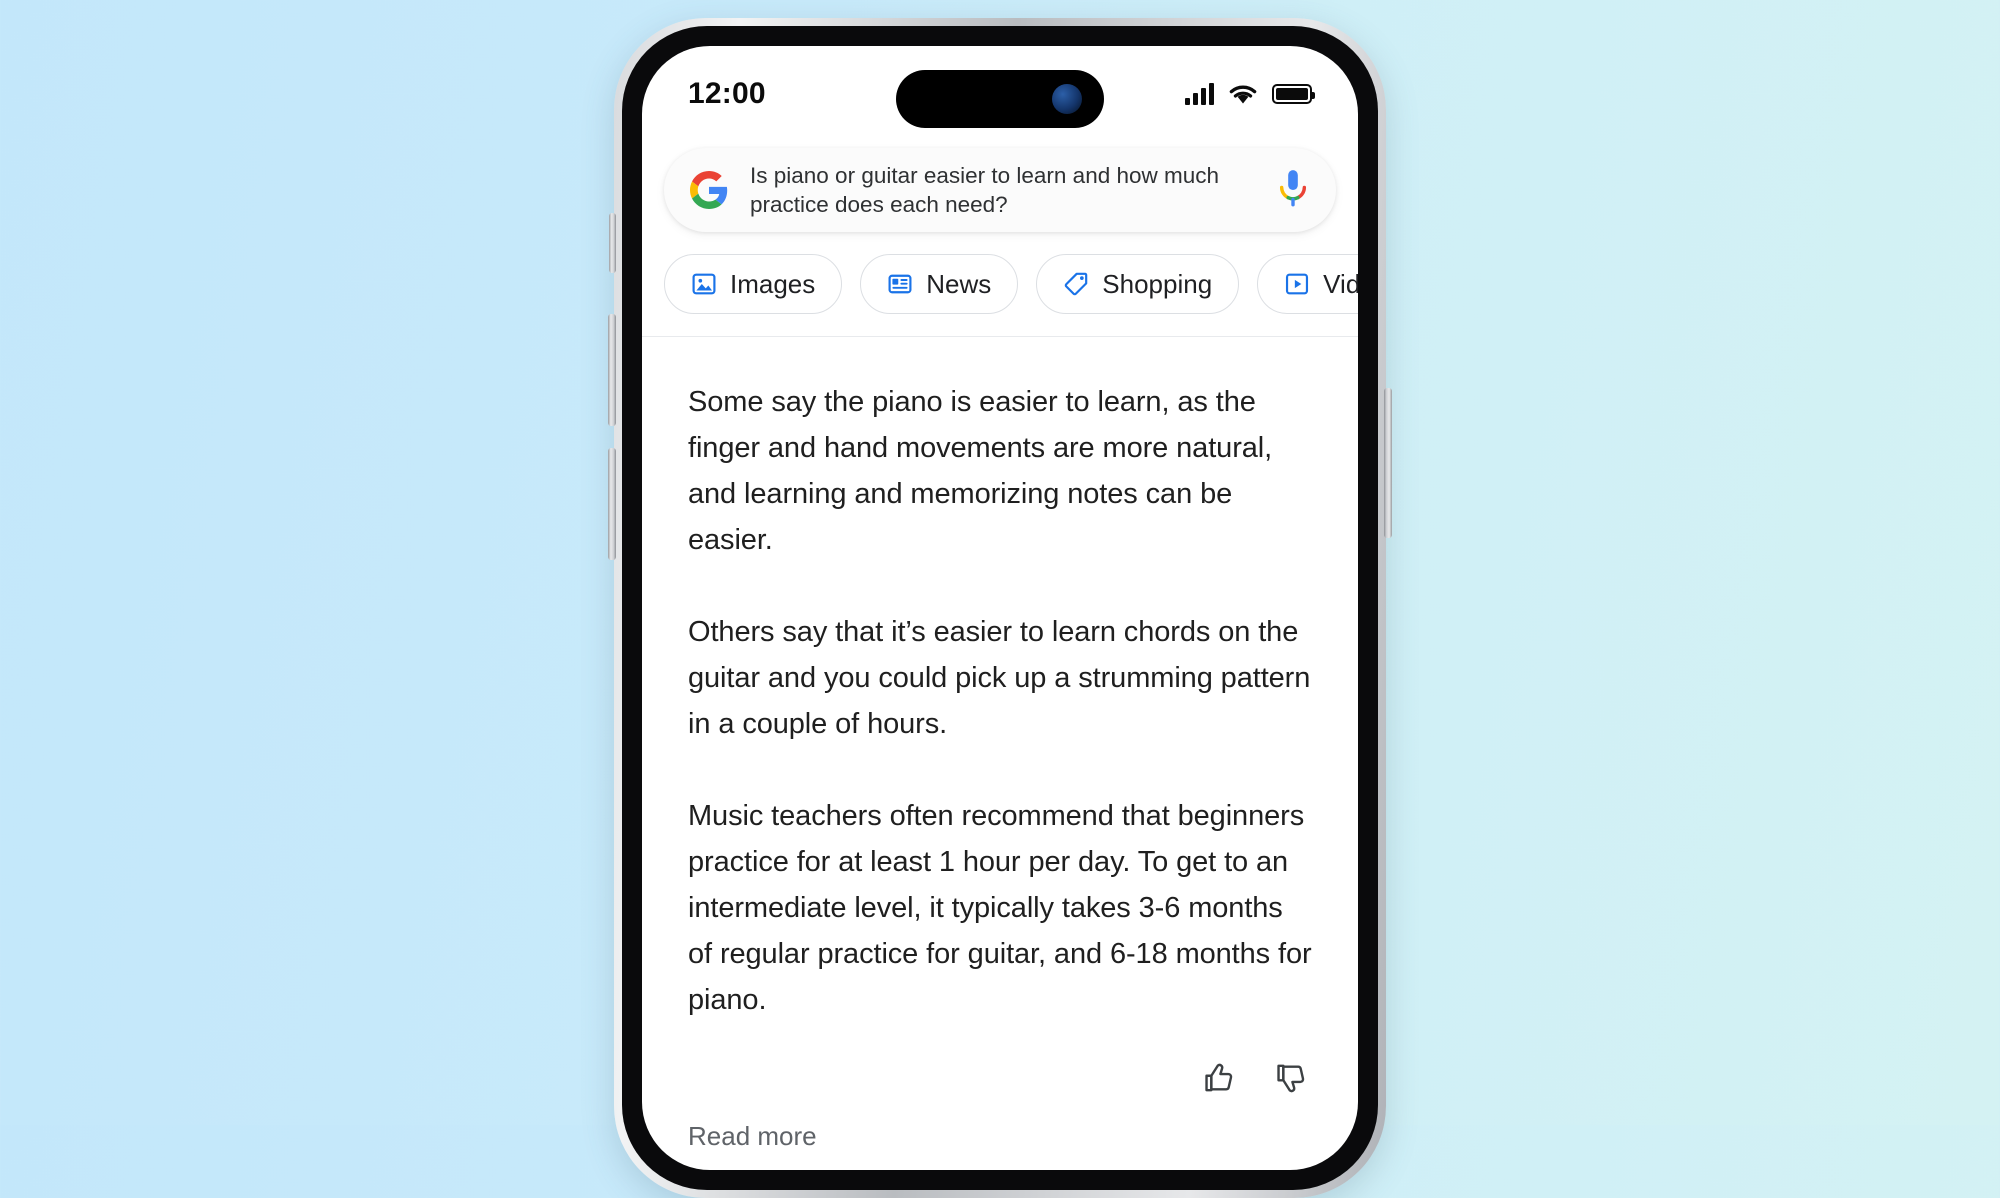 The image size is (2000, 1198). Describe the element at coordinates (1157, 283) in the screenshot. I see `chip-label: Shopping` at that location.